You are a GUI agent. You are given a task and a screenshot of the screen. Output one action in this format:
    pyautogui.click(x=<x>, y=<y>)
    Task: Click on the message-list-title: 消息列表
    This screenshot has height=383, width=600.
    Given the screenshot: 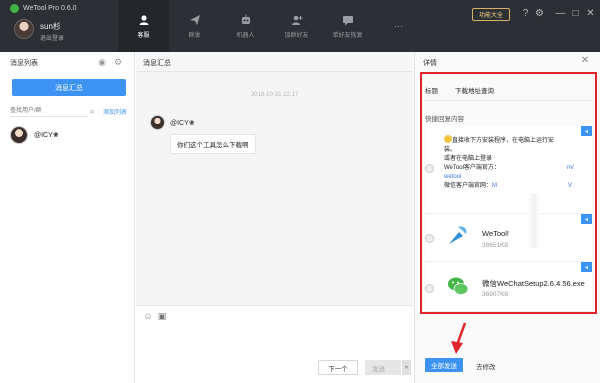 What is the action you would take?
    pyautogui.click(x=24, y=63)
    